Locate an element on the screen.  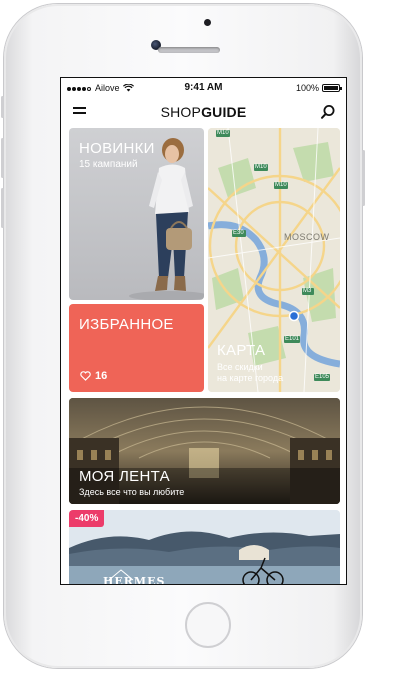
status-bar: Ailove 9:41 AM 100% is located at coordinates (203, 88).